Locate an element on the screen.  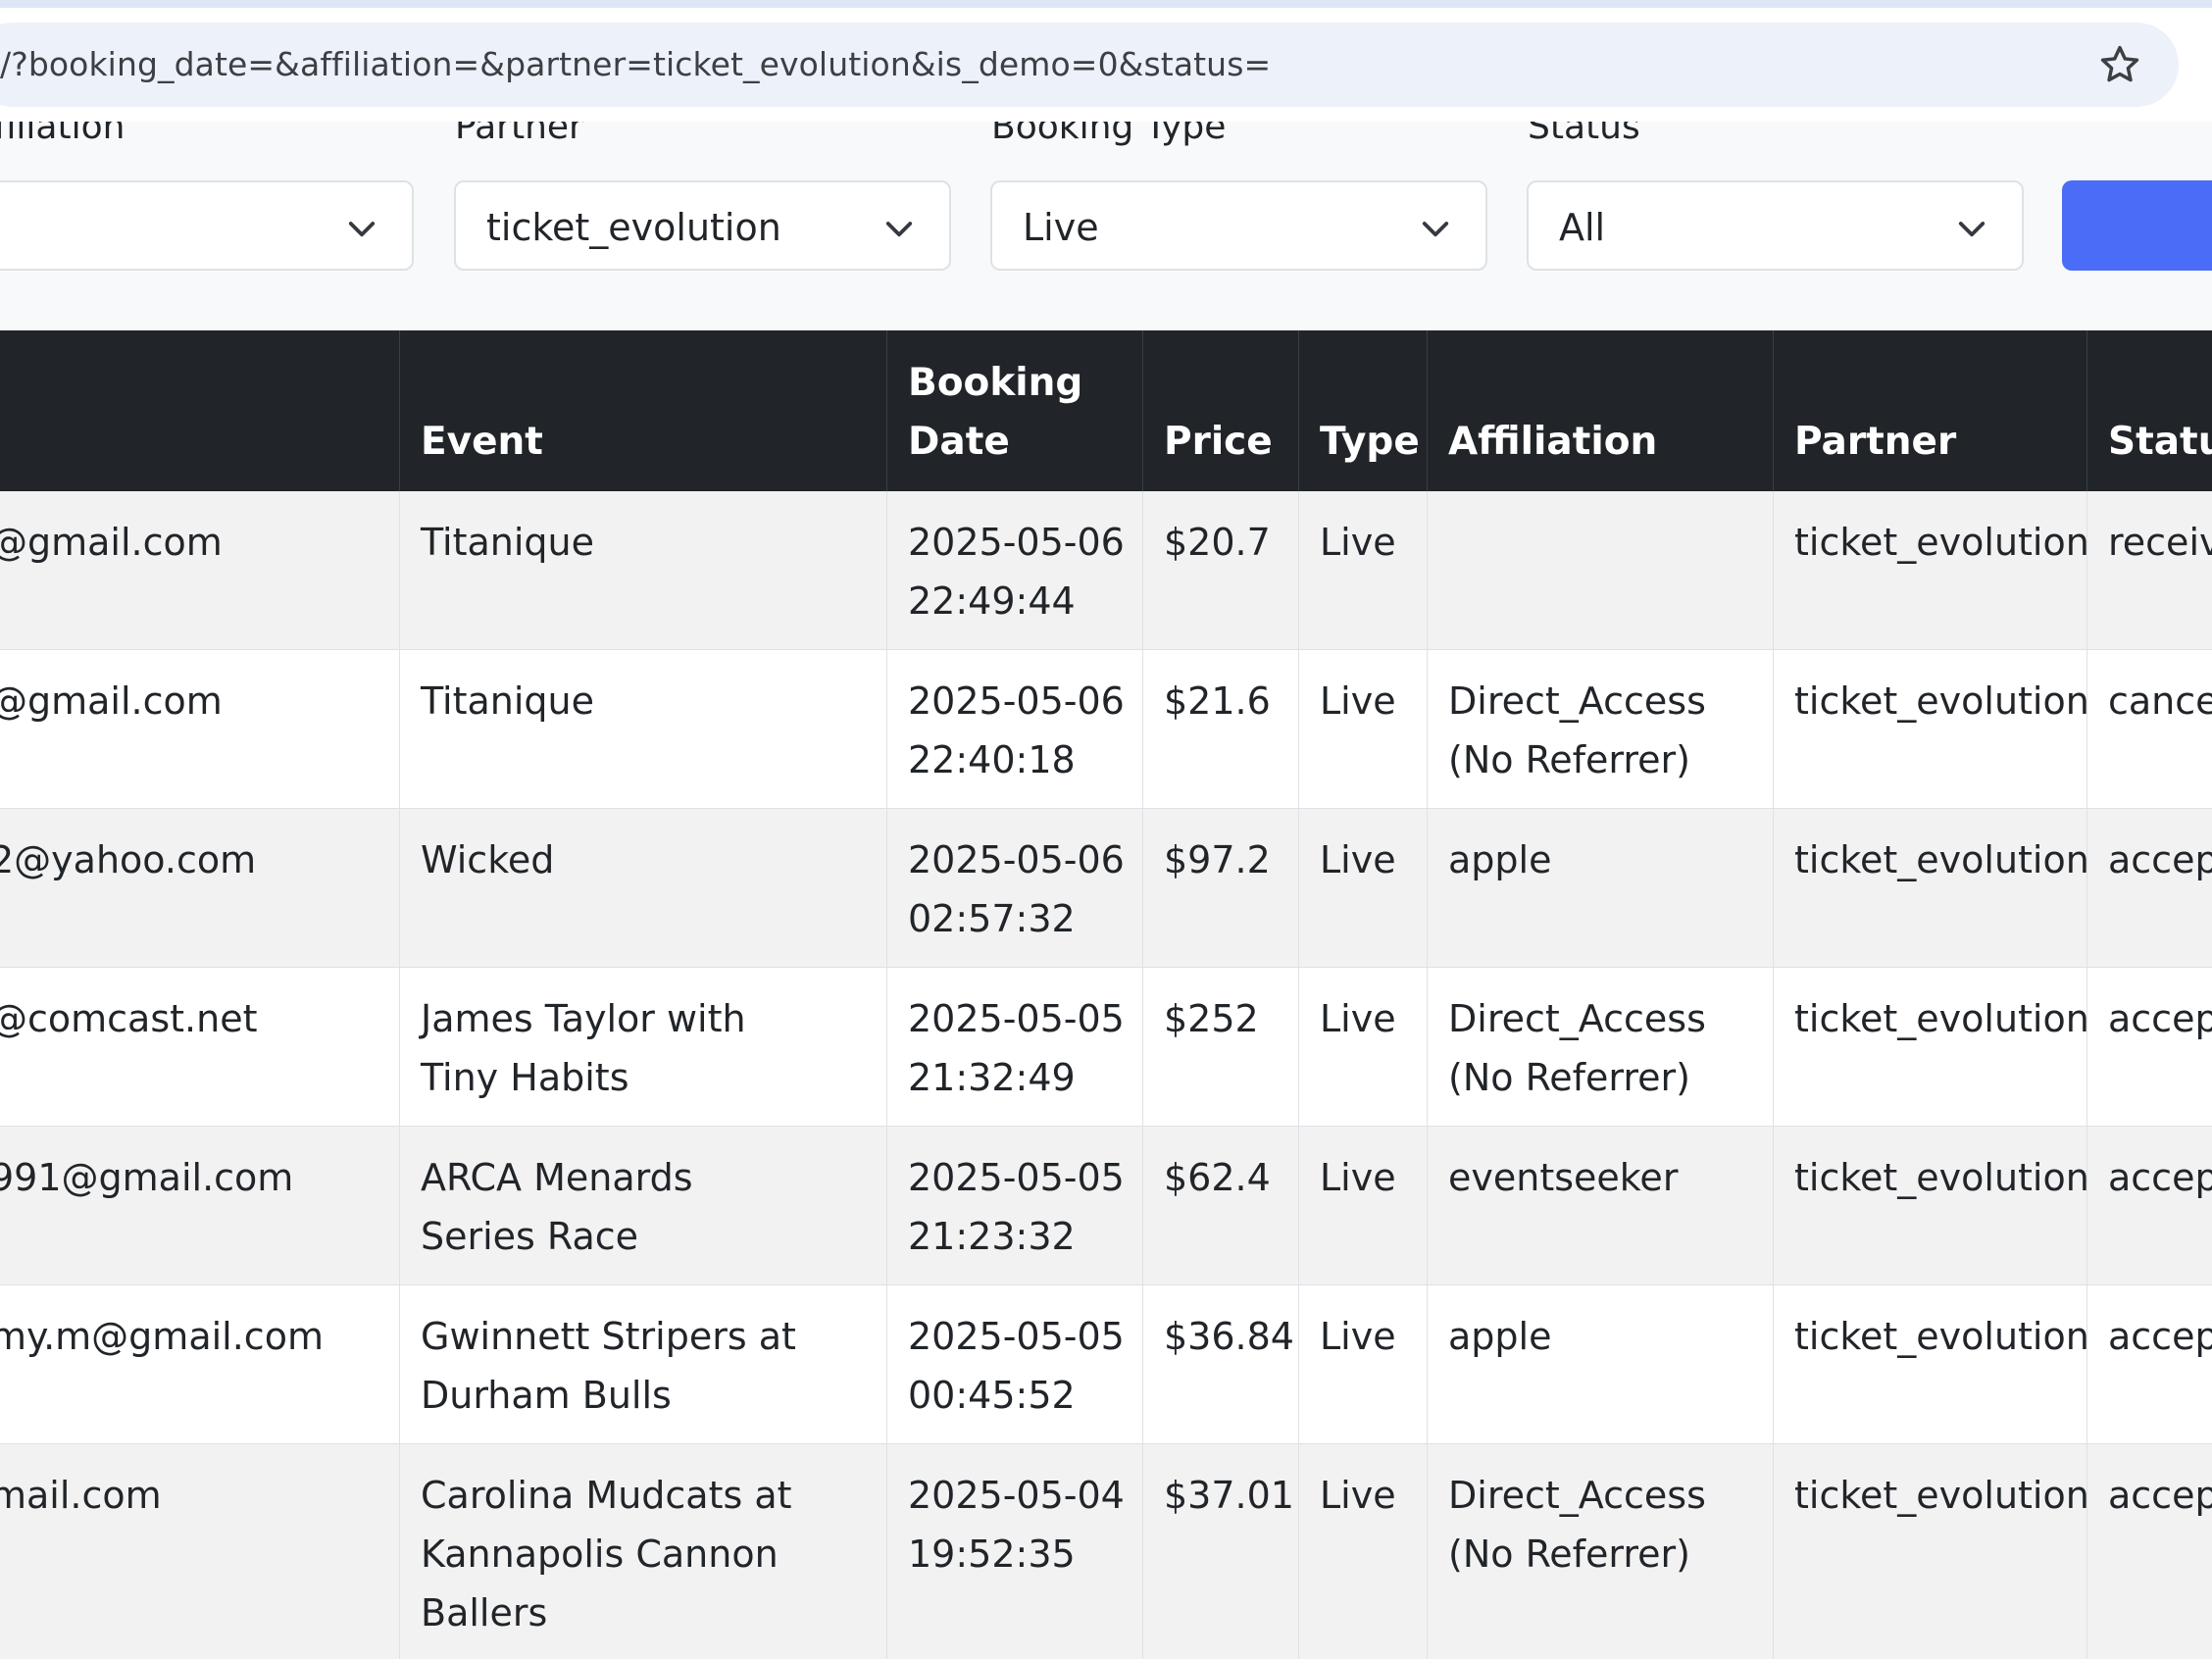
cell-booking-date: 2025-05-06 22:40:18 is located at coordinates (1014, 729).